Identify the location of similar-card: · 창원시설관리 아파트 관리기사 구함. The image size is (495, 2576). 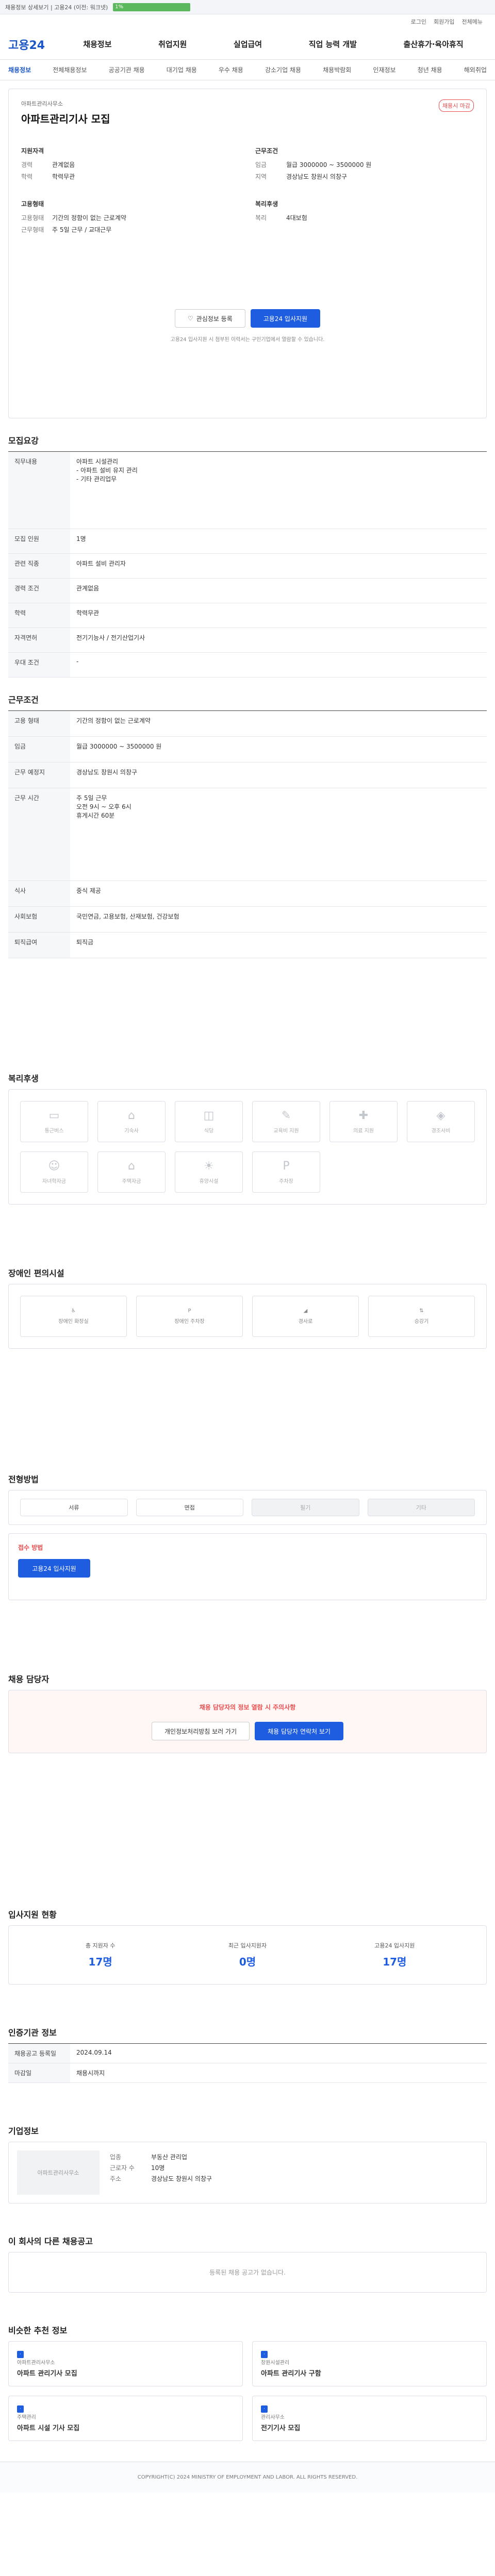
(369, 2363).